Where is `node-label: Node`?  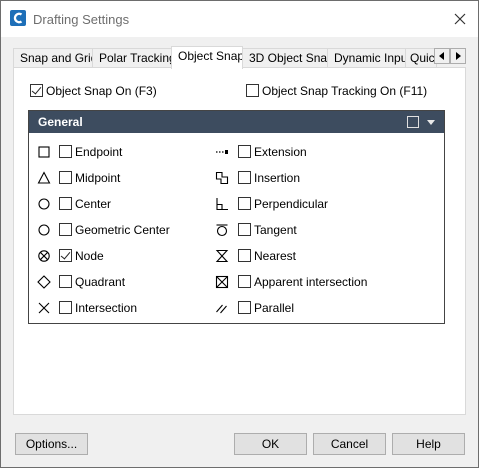
node-label: Node is located at coordinates (89, 256).